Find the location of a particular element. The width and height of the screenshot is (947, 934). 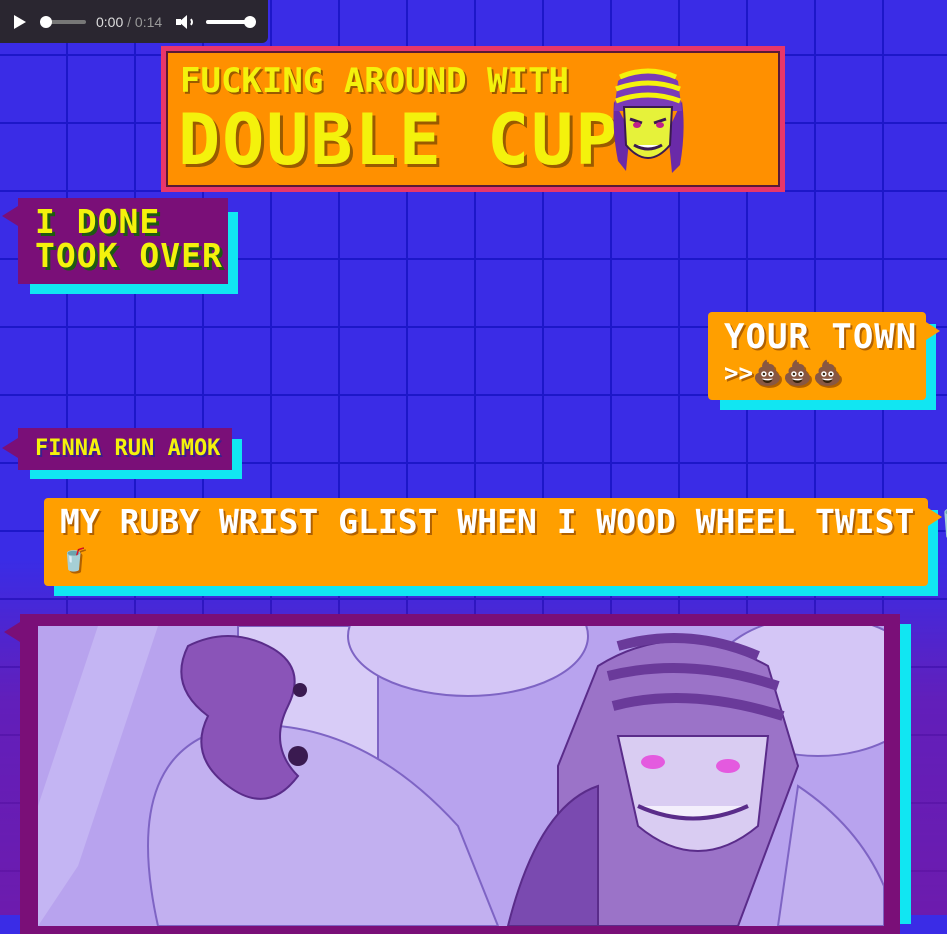

audio-player: 0:00 / 0:14 is located at coordinates (134, 21).